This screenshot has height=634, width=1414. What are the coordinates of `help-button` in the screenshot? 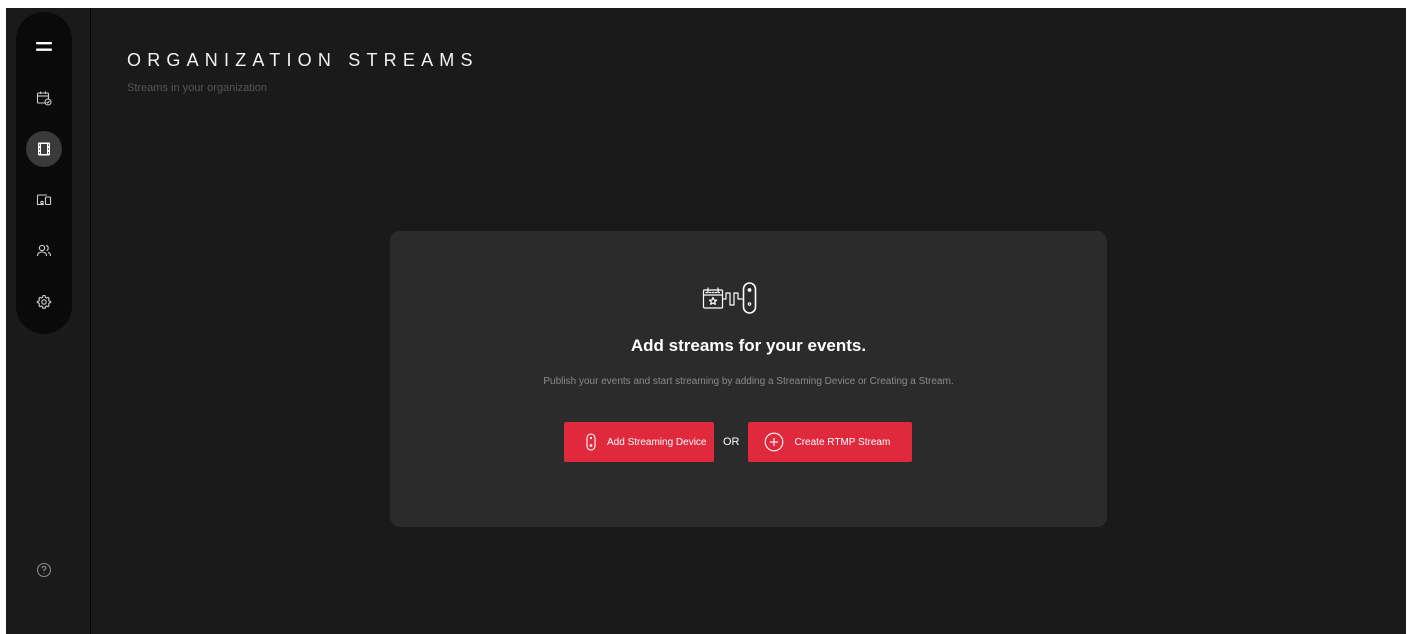 It's located at (44, 570).